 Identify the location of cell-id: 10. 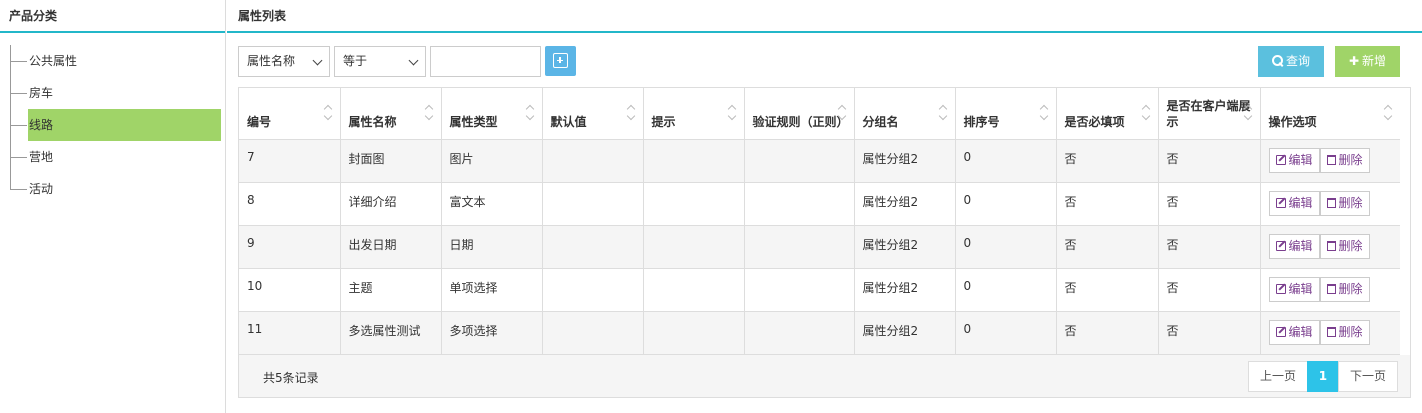
(290, 290).